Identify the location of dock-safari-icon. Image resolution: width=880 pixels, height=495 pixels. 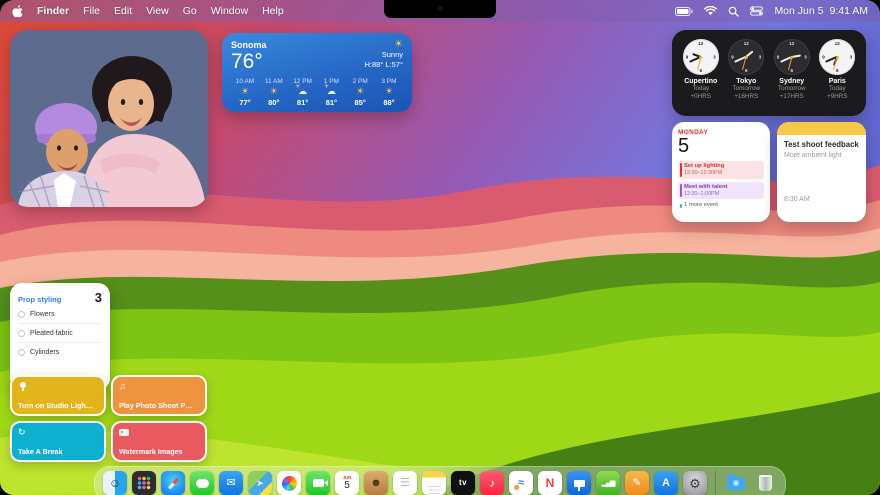
(173, 483).